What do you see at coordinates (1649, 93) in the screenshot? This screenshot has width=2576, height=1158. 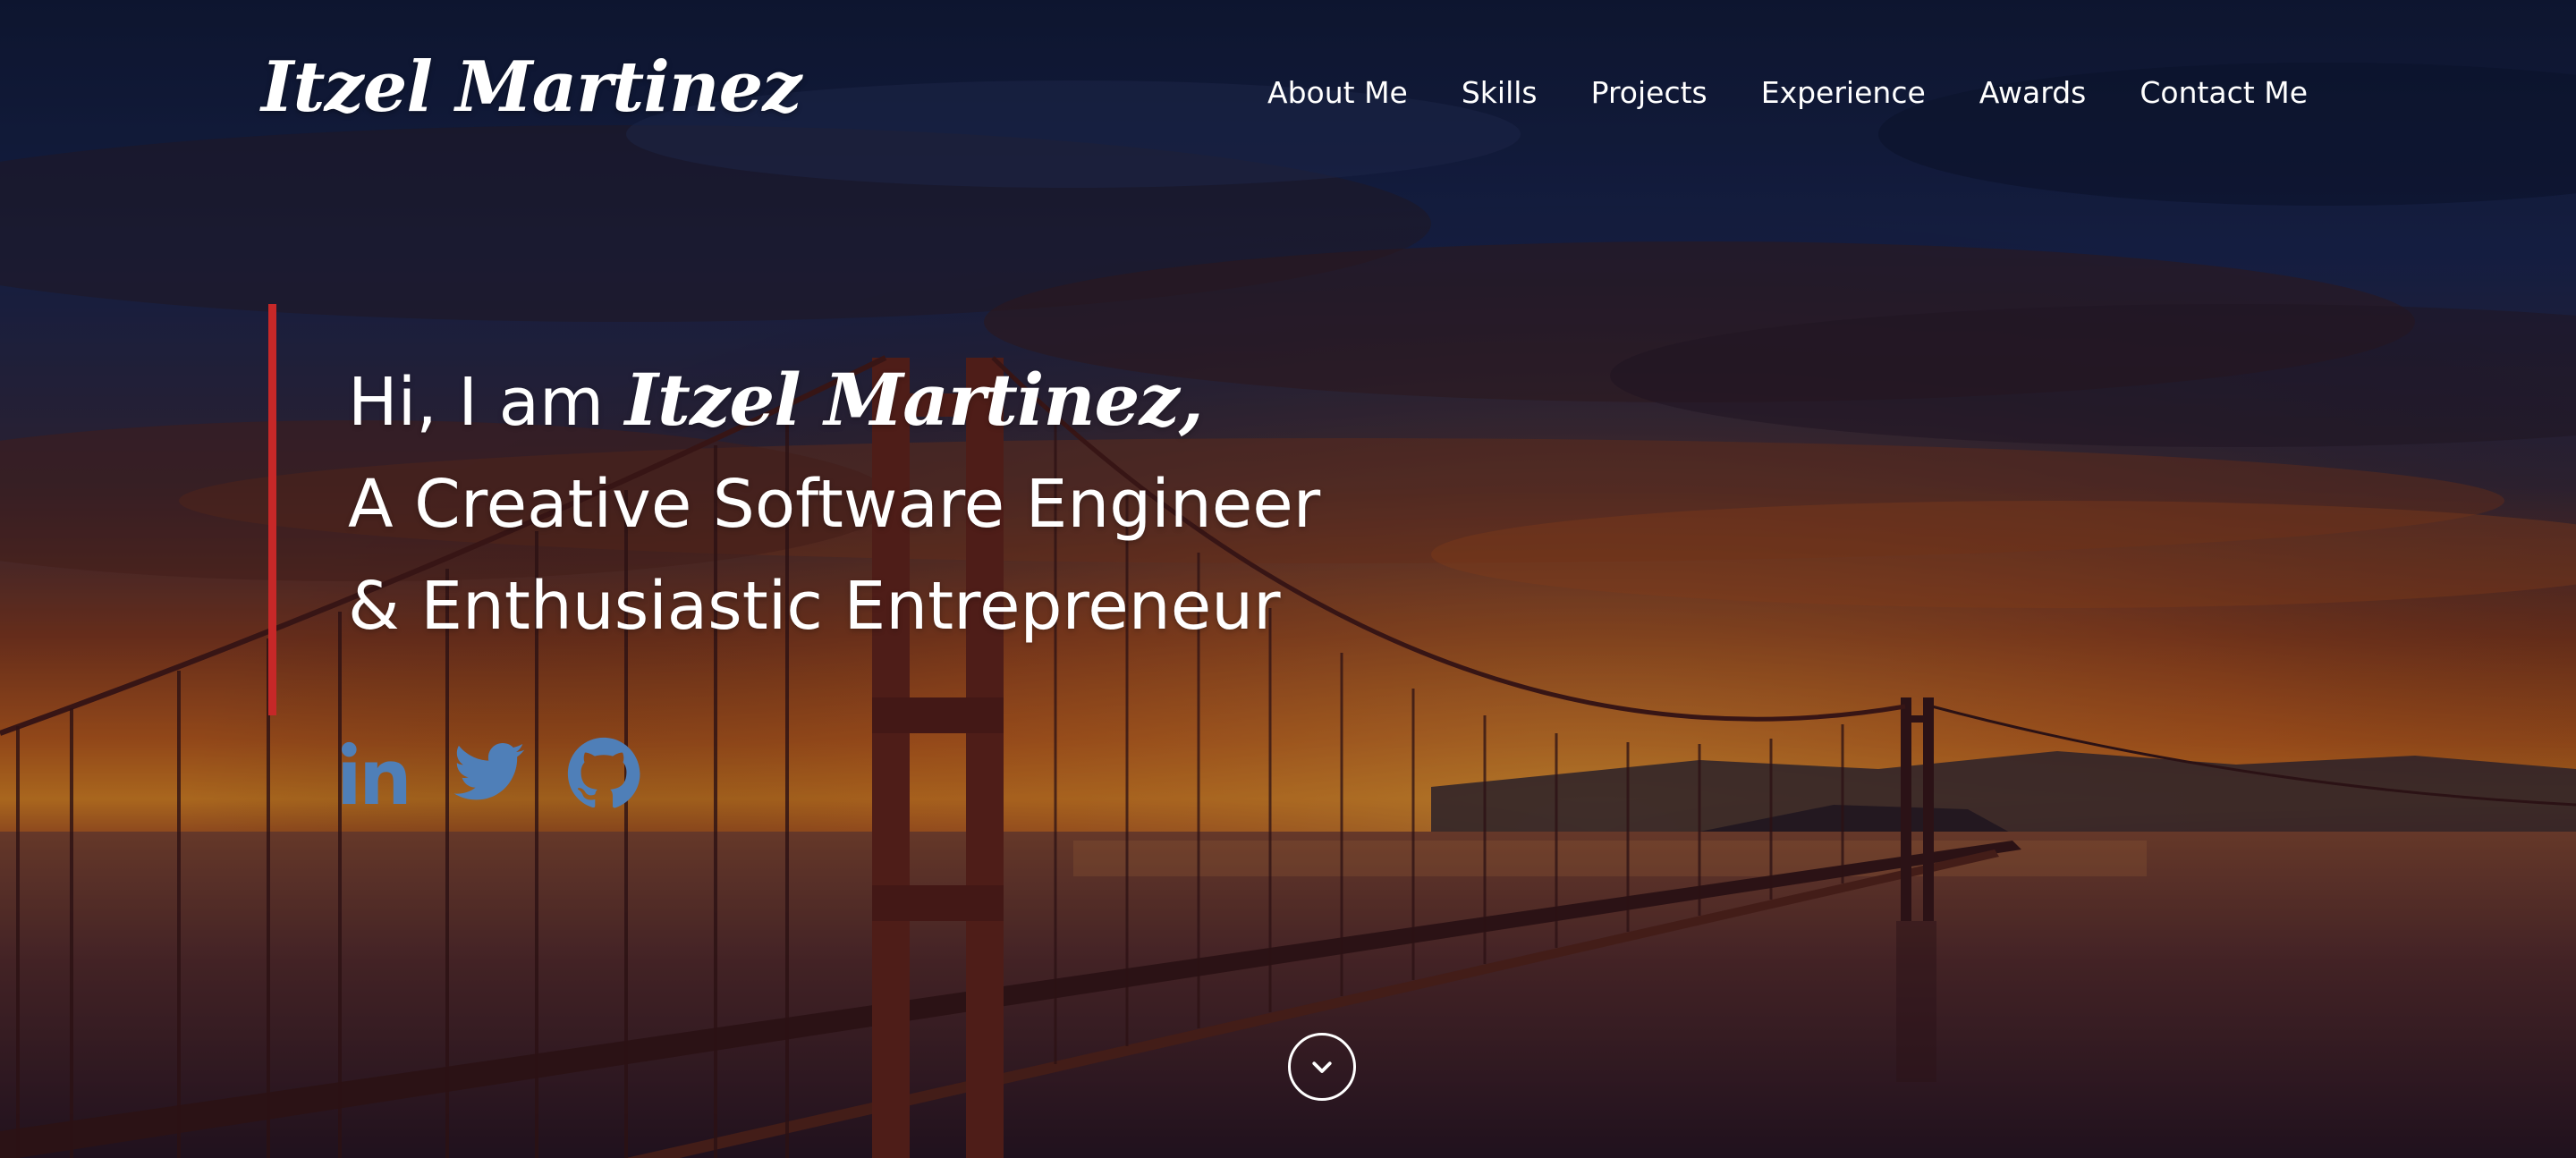 I see `nav-link-projects: Projects` at bounding box center [1649, 93].